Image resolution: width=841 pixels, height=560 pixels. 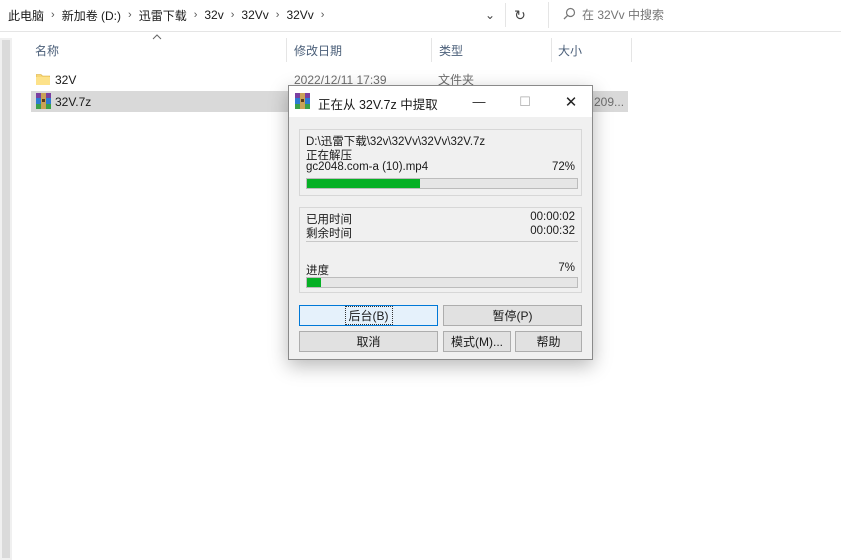 I want to click on column-header-size-label: 大小, so click(x=570, y=50).